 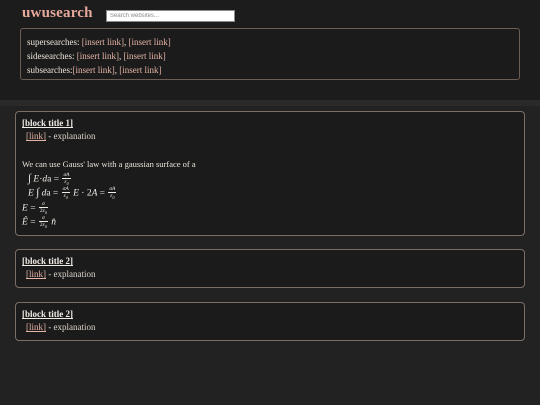 I want to click on supersearches-label: supersearches:, so click(x=53, y=42).